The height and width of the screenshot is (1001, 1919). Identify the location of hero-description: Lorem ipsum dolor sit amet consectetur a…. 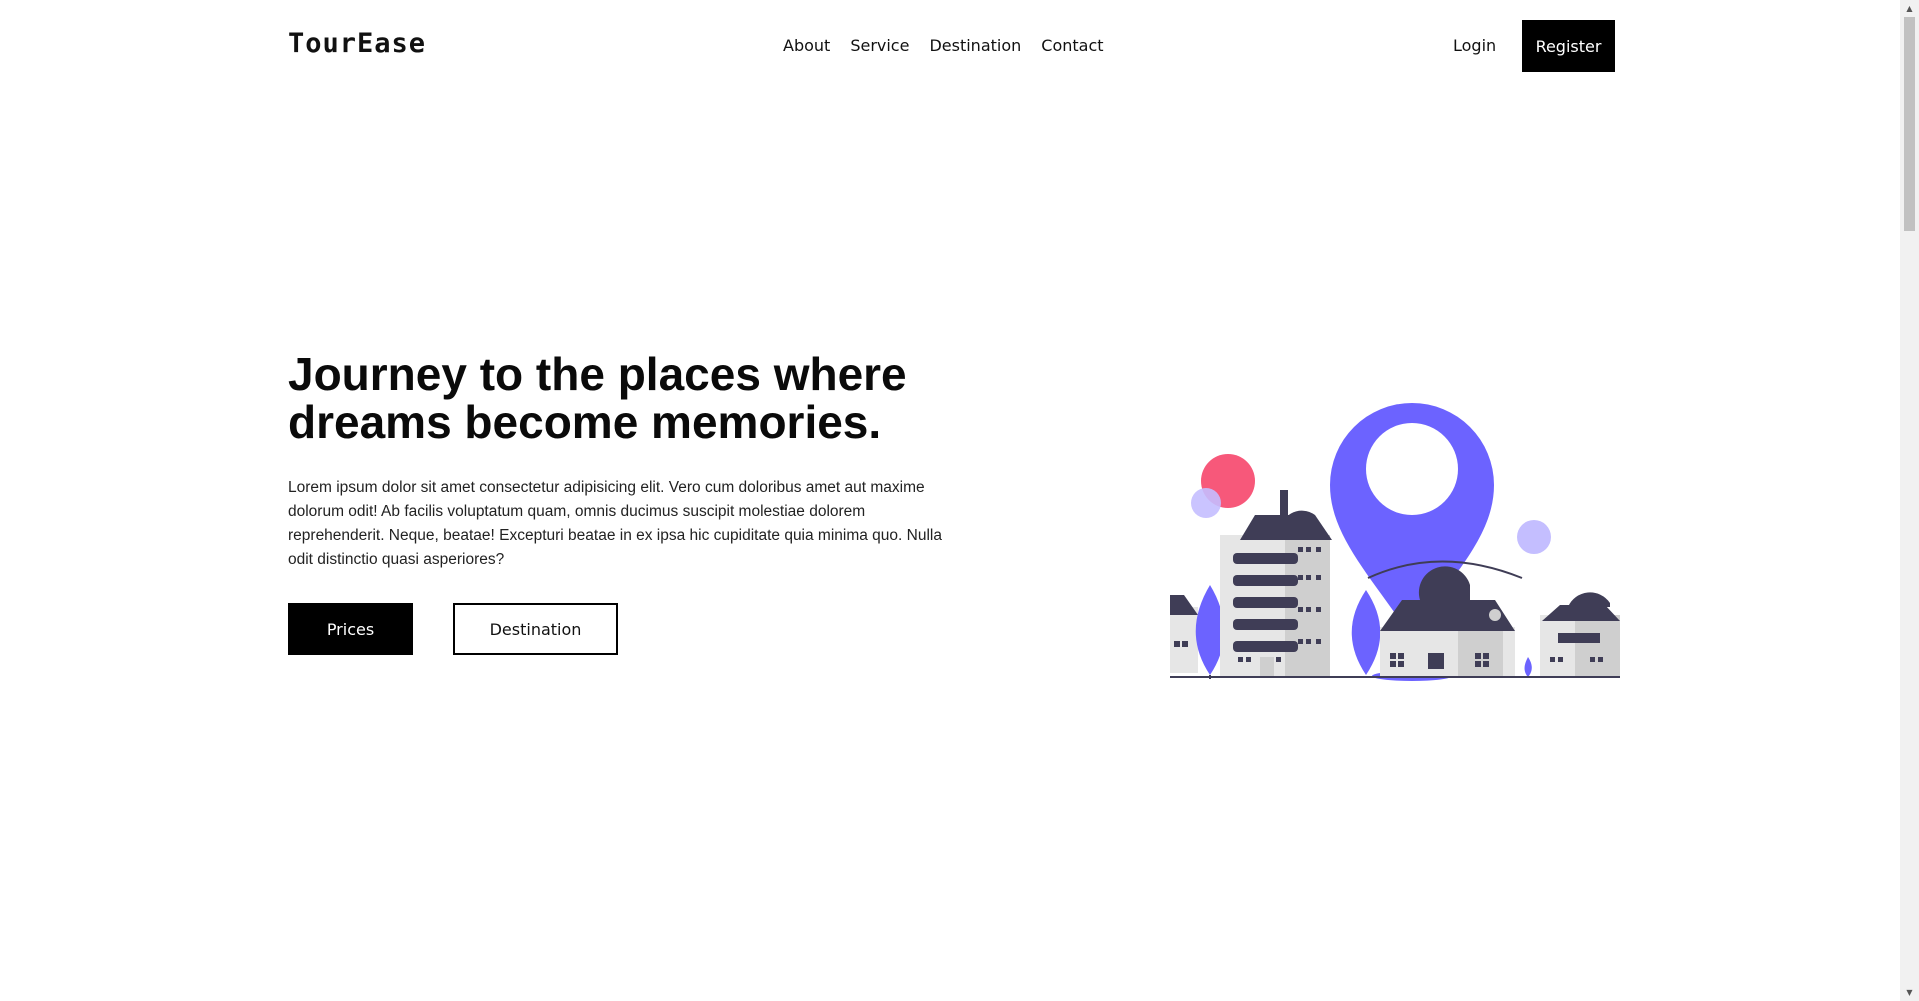
(615, 523).